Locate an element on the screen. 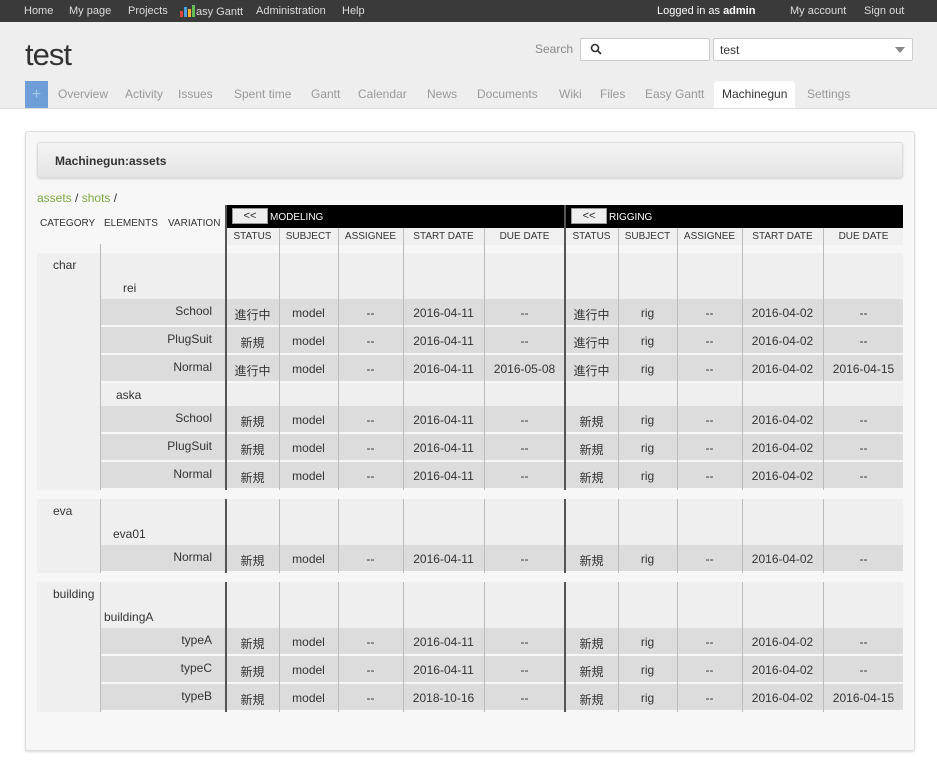  tab-documents: Documents is located at coordinates (507, 94).